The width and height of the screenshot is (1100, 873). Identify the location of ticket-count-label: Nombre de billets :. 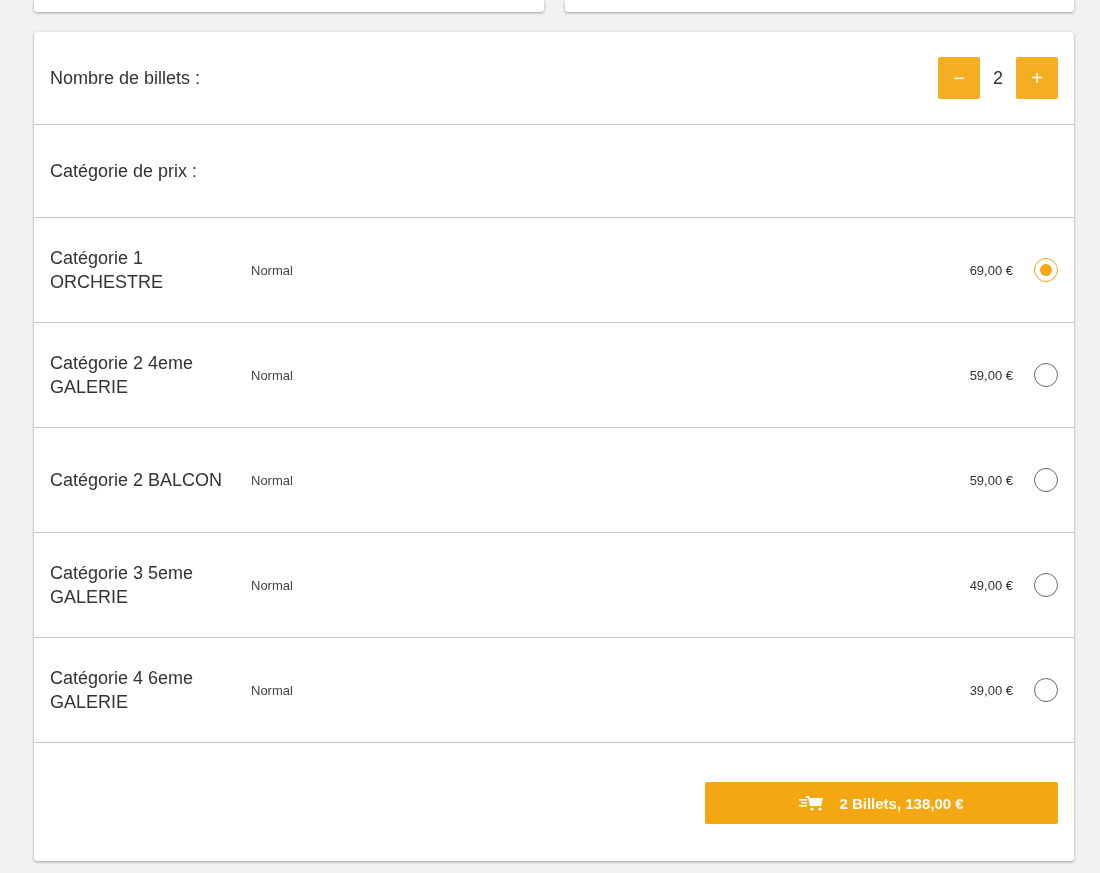
(125, 78).